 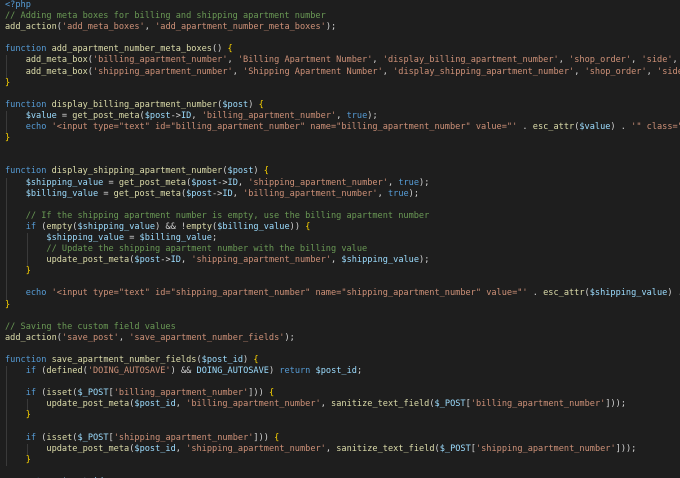 What do you see at coordinates (232, 371) in the screenshot?
I see `code-token: DOING_AUTOSAVE` at bounding box center [232, 371].